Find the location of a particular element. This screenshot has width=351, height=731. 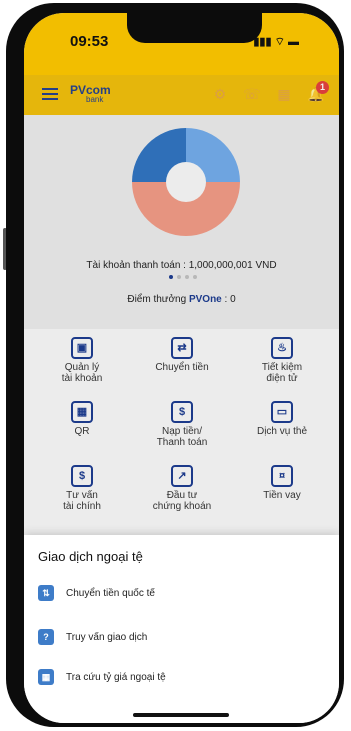

sheet-item-international-transfer: ⇅ Chuyển tiền quốc tế is located at coordinates (96, 593).